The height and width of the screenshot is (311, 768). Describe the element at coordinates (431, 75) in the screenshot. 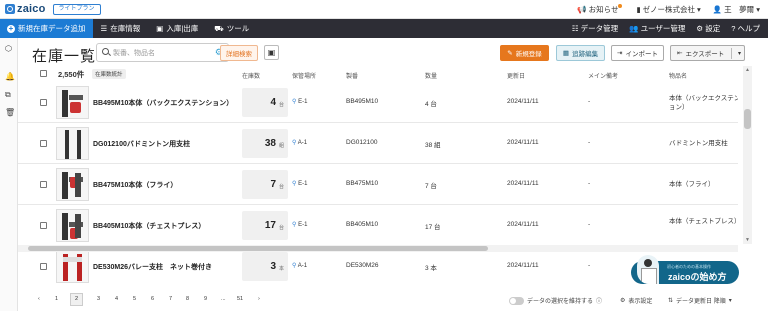

I see `header-quantity: 数量` at that location.